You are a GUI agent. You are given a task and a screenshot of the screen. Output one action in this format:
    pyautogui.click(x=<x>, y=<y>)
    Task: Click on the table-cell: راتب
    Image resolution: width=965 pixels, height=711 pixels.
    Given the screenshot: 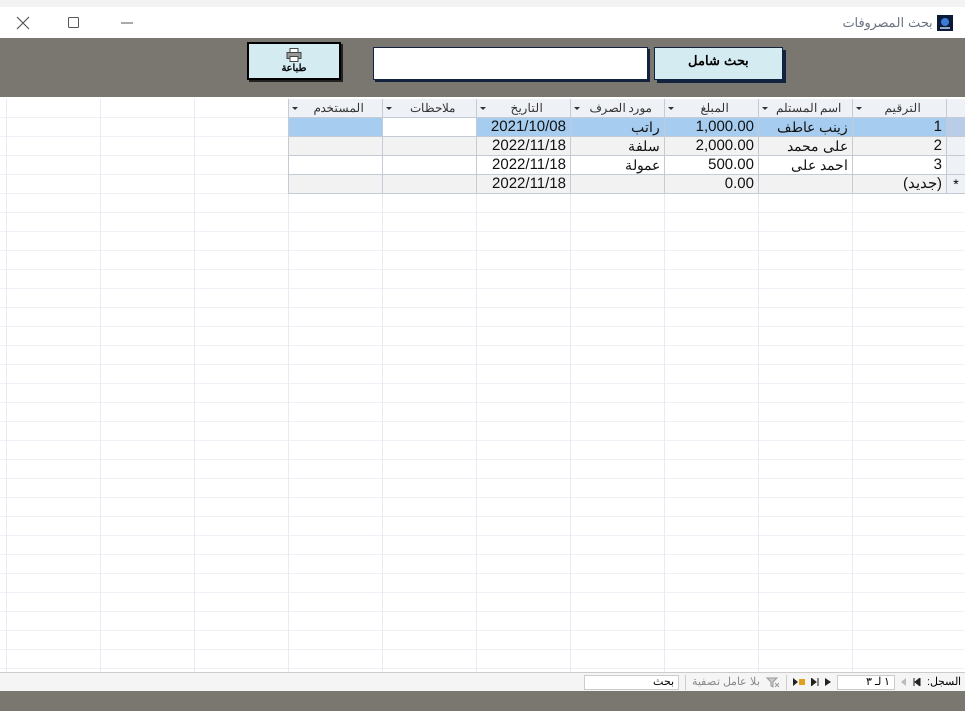 What is the action you would take?
    pyautogui.click(x=617, y=127)
    